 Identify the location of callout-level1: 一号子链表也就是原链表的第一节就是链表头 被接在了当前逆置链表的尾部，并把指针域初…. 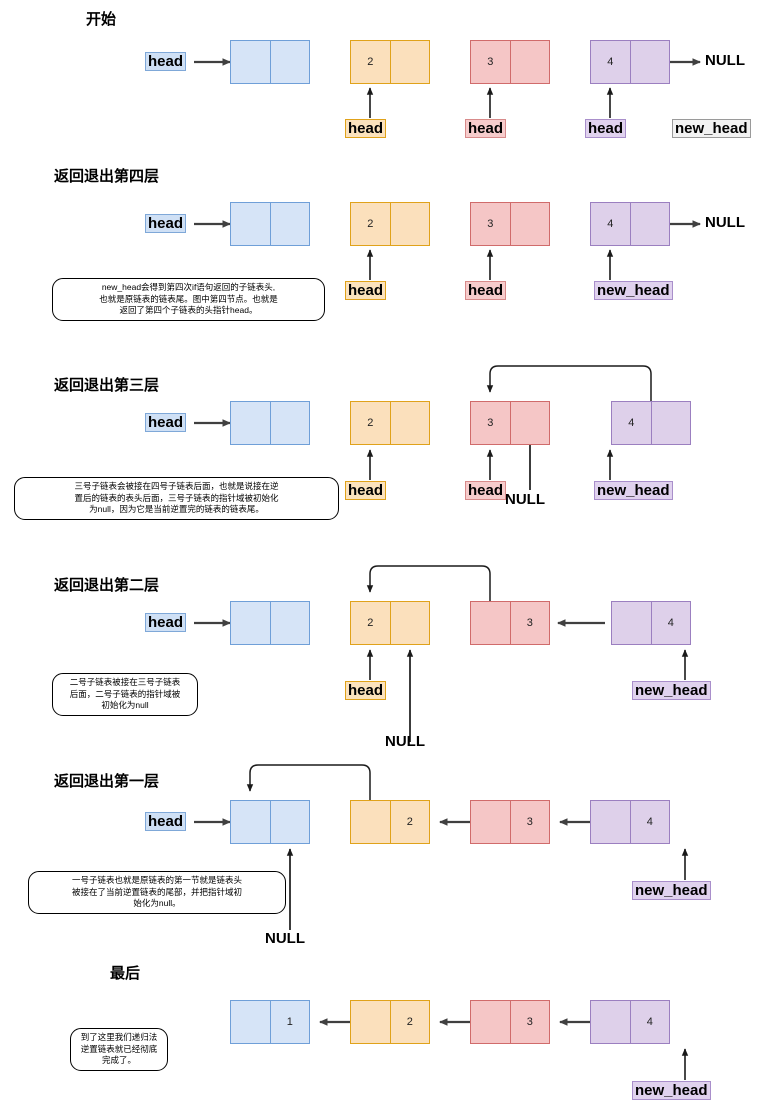
(157, 892).